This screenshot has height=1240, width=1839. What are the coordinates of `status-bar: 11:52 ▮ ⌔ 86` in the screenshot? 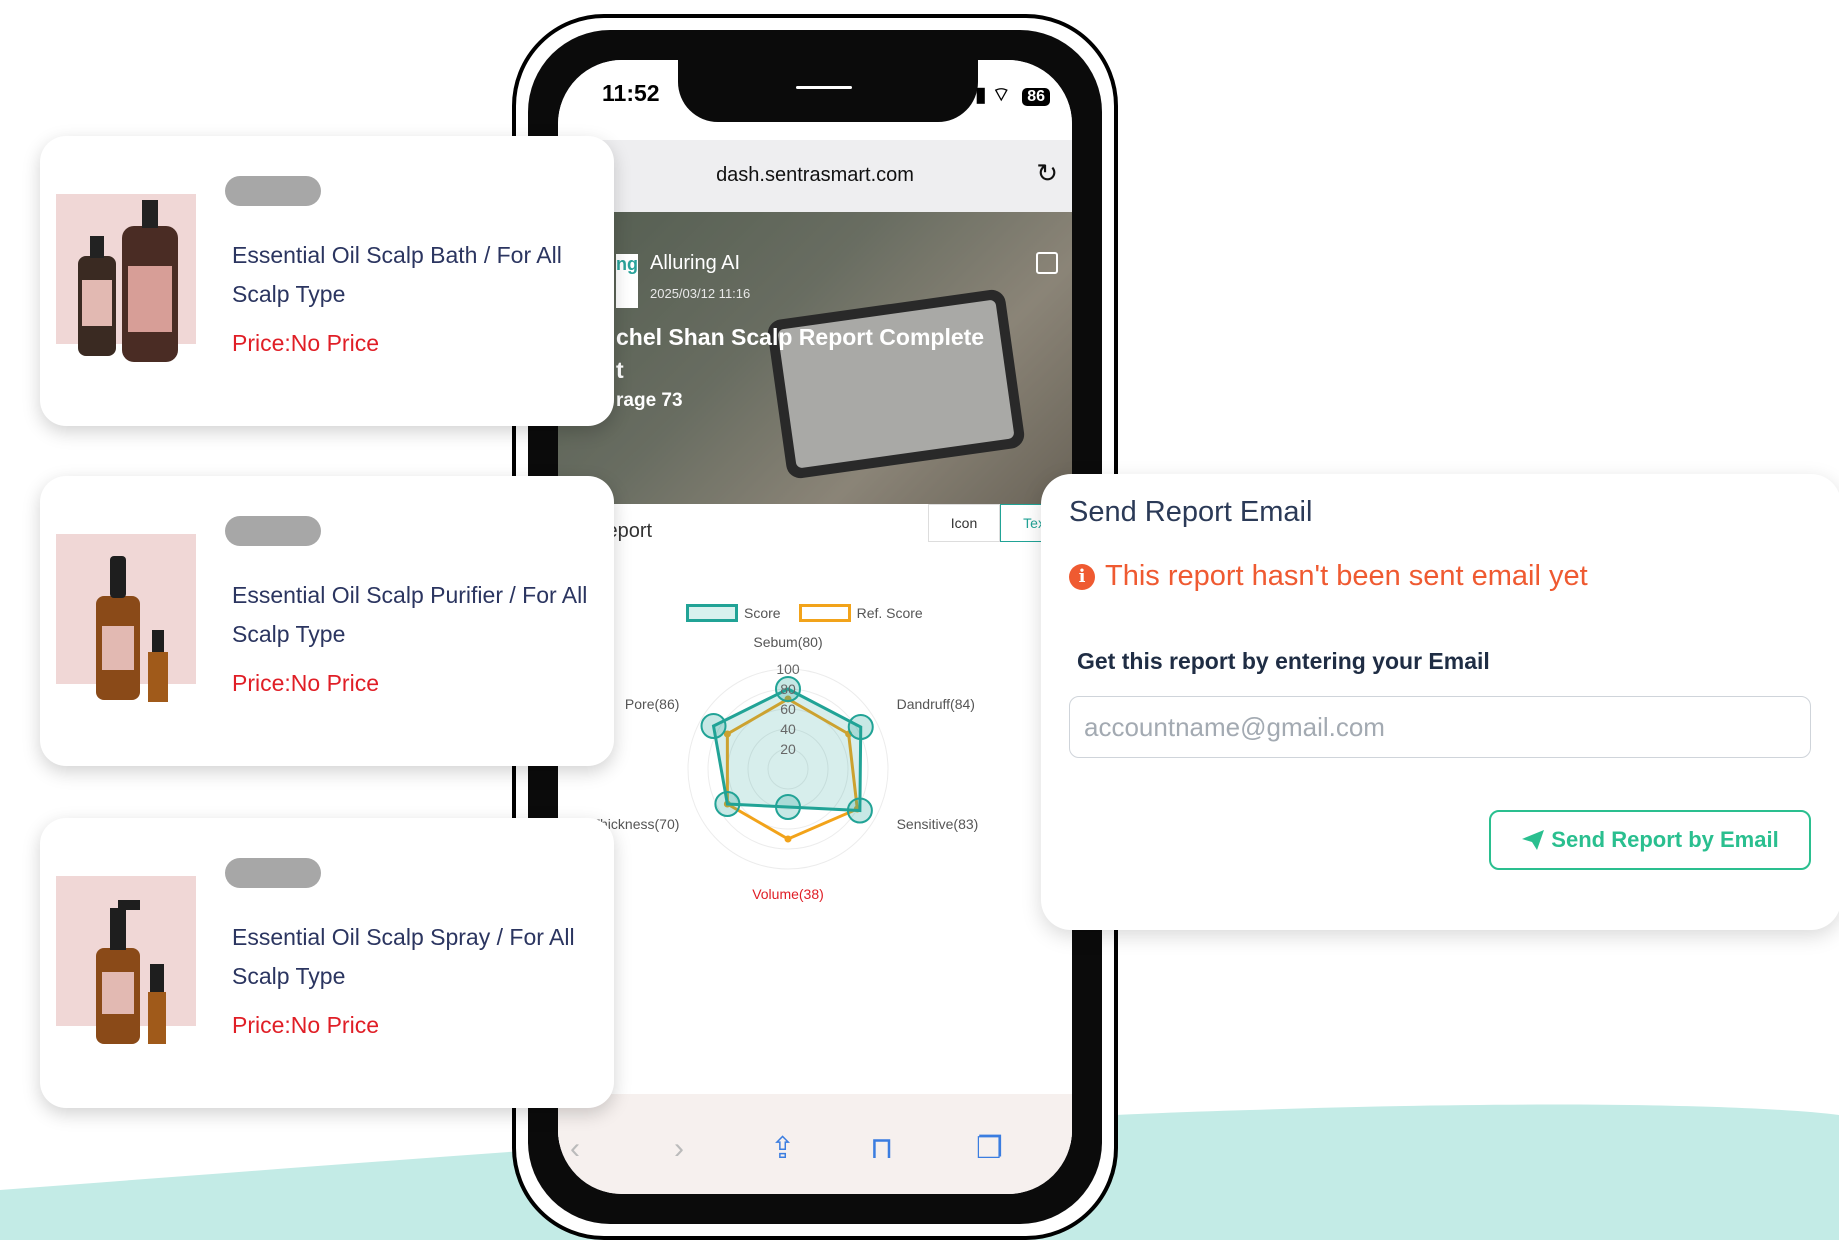 It's located at (815, 100).